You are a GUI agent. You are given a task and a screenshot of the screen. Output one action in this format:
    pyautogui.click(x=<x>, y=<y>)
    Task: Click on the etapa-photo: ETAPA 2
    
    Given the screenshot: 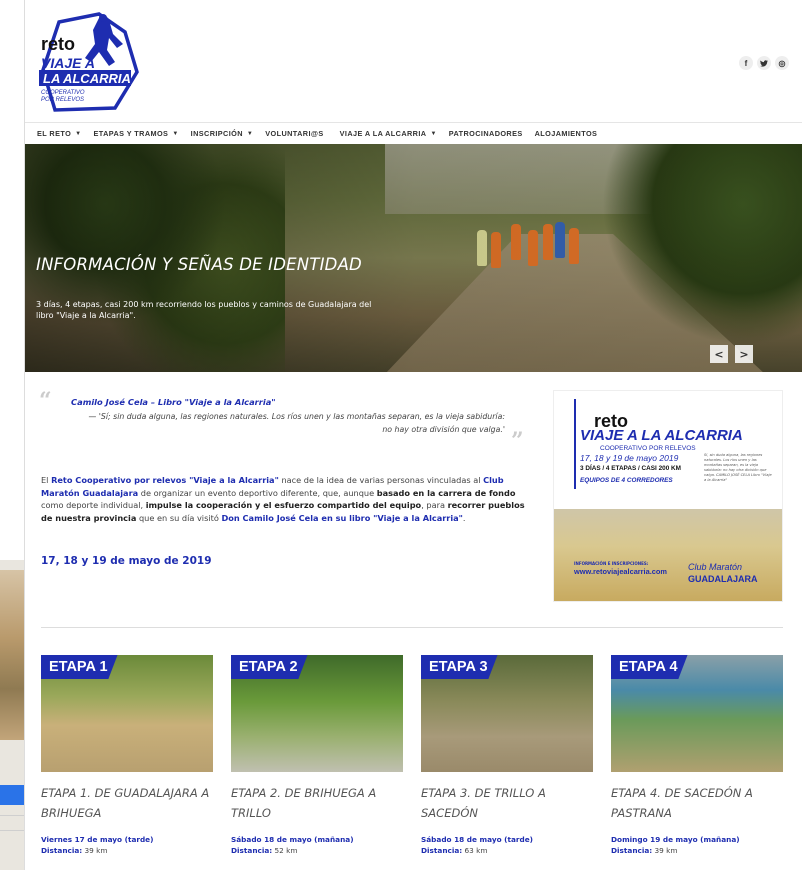 What is the action you would take?
    pyautogui.click(x=317, y=713)
    